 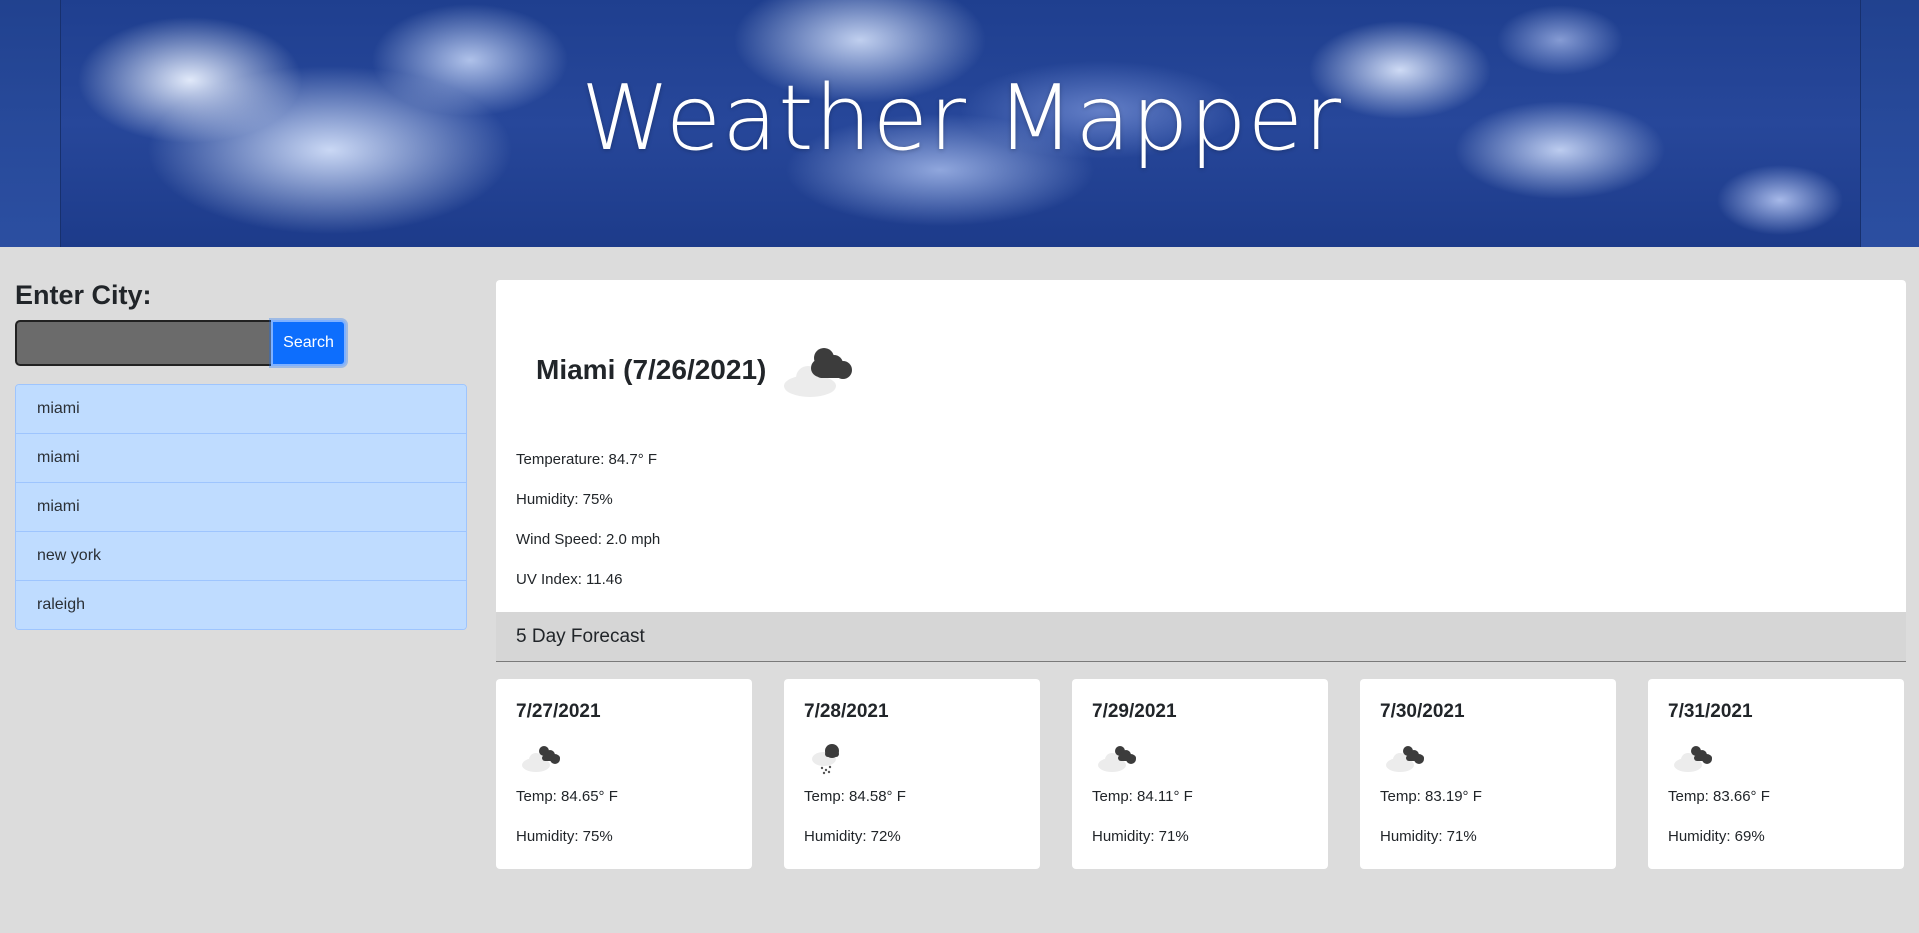 I want to click on forecast-date: 7/27/2021, so click(x=558, y=711).